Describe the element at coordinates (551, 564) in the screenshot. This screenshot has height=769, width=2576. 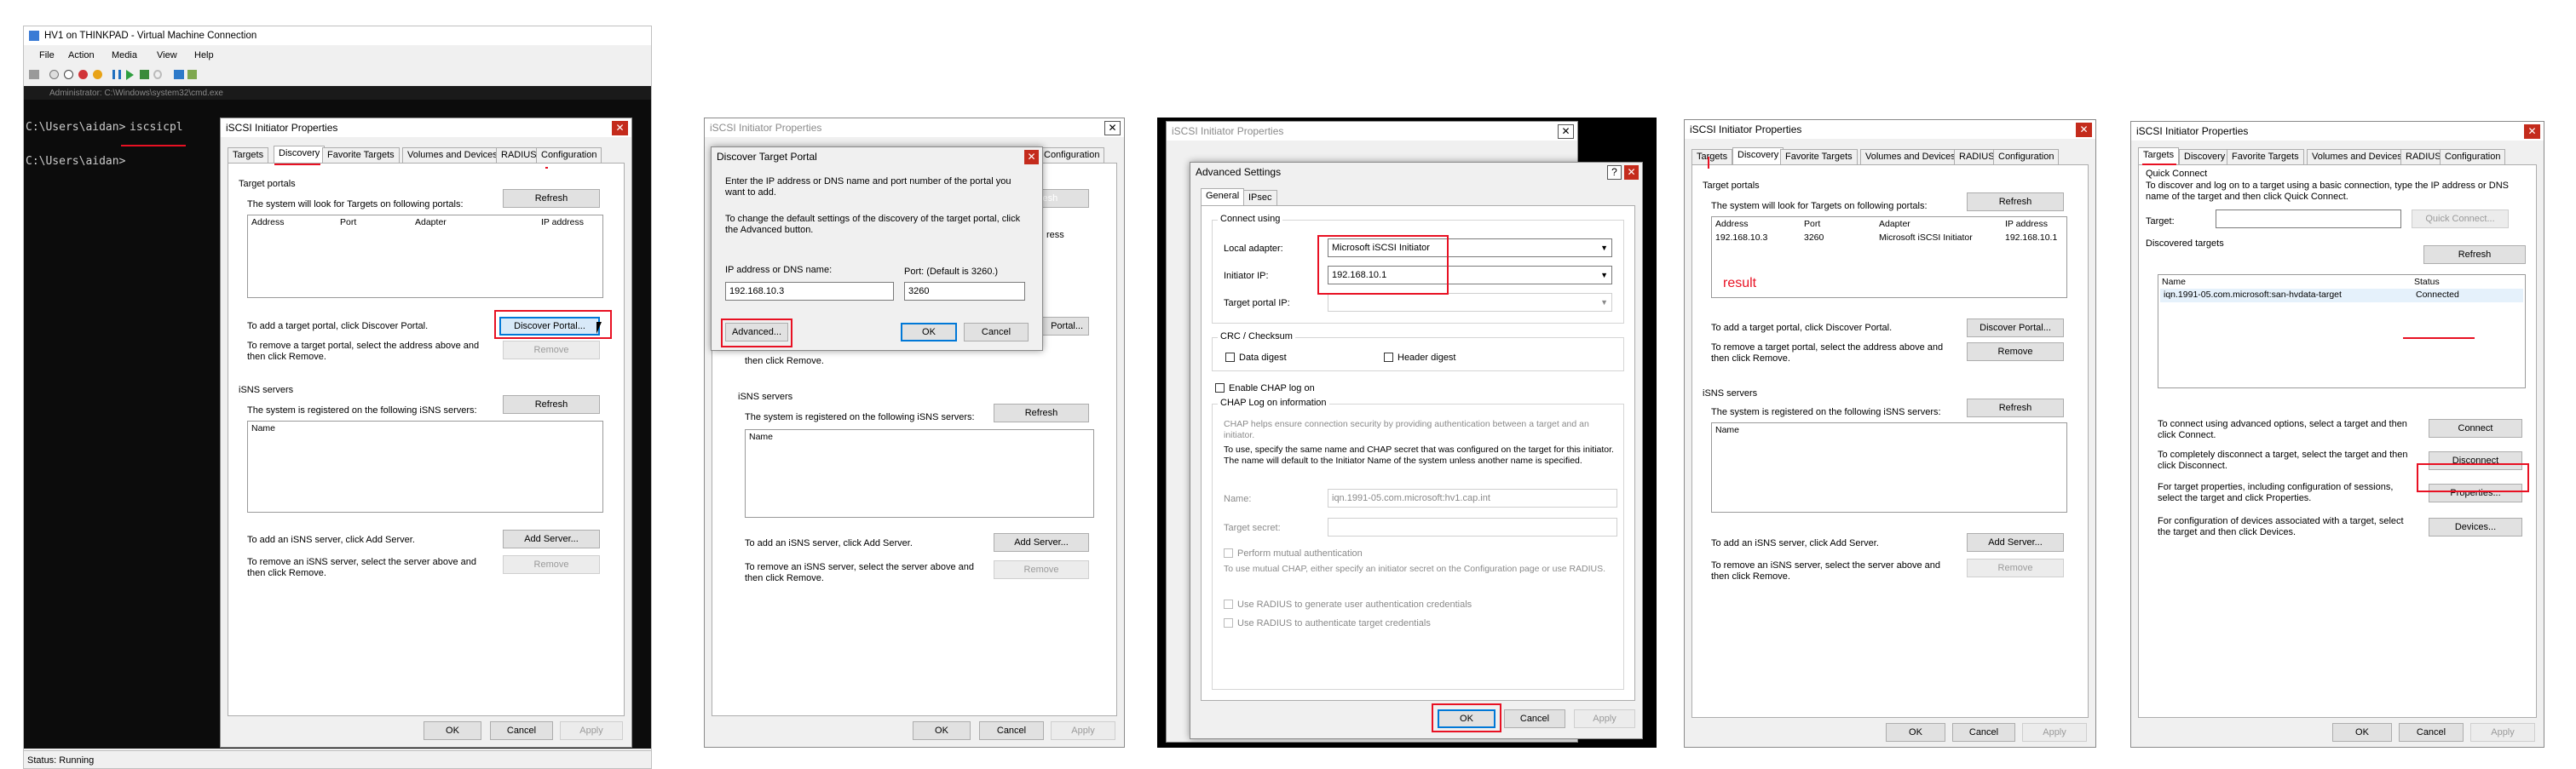
I see `remove-isns-button: Remove` at that location.